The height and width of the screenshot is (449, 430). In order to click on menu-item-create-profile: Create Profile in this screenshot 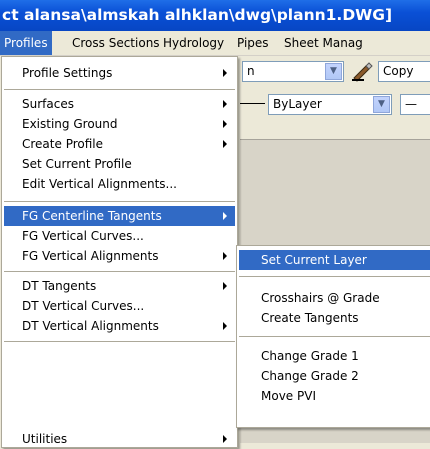, I will do `click(119, 144)`.